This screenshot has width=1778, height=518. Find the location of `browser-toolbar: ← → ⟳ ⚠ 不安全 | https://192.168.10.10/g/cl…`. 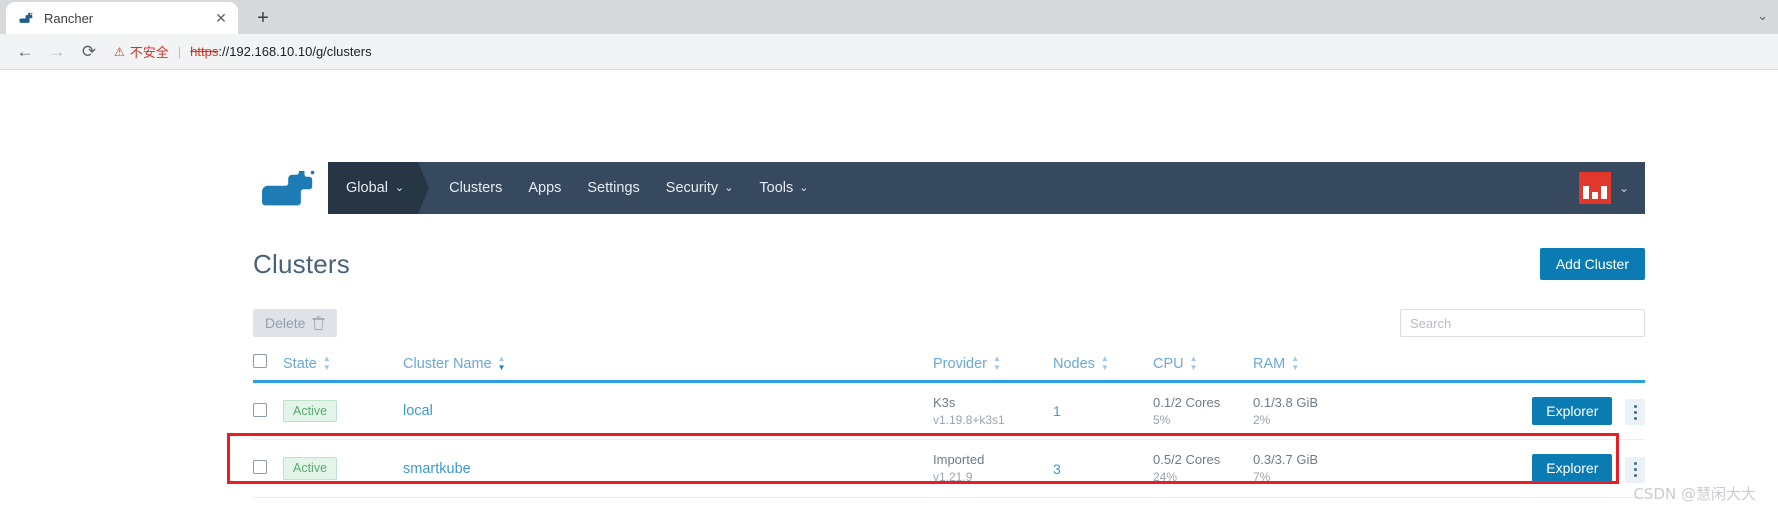

browser-toolbar: ← → ⟳ ⚠ 不安全 | https://192.168.10.10/g/cl… is located at coordinates (889, 52).